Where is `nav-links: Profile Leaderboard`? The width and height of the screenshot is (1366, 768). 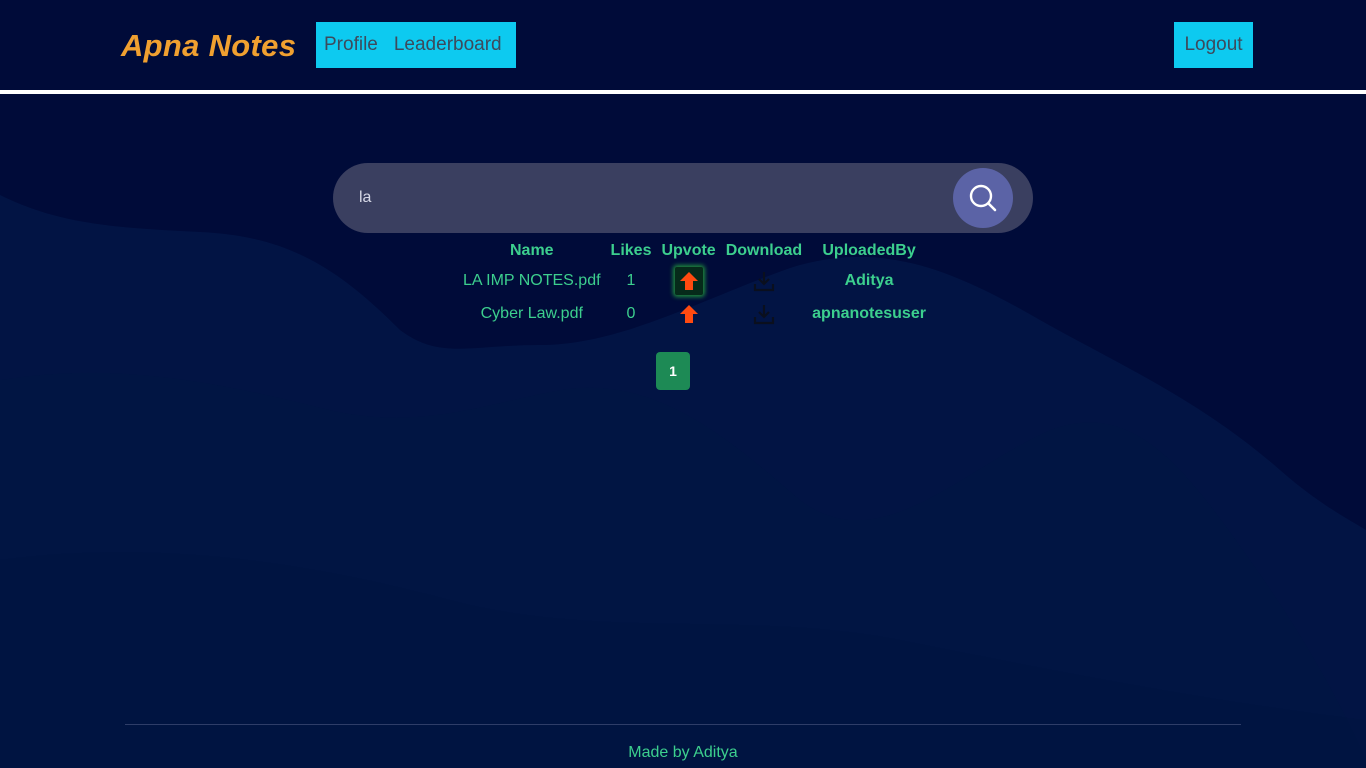
nav-links: Profile Leaderboard is located at coordinates (416, 45).